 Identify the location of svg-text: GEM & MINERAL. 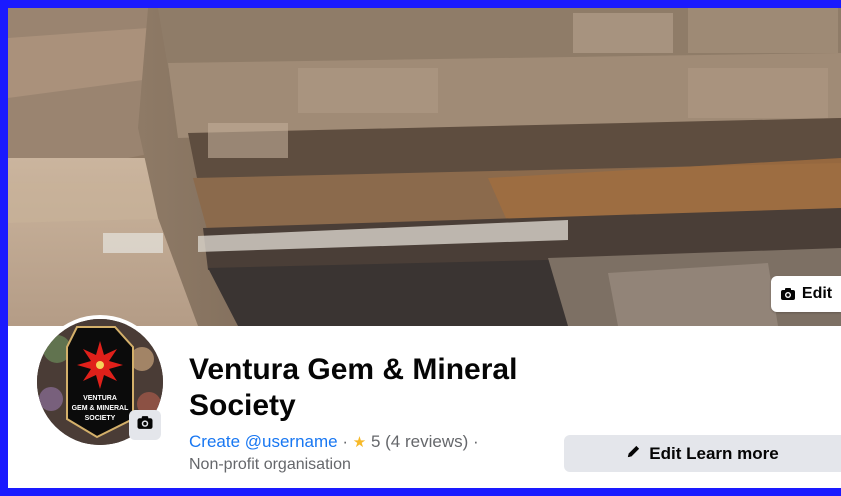
(101, 408).